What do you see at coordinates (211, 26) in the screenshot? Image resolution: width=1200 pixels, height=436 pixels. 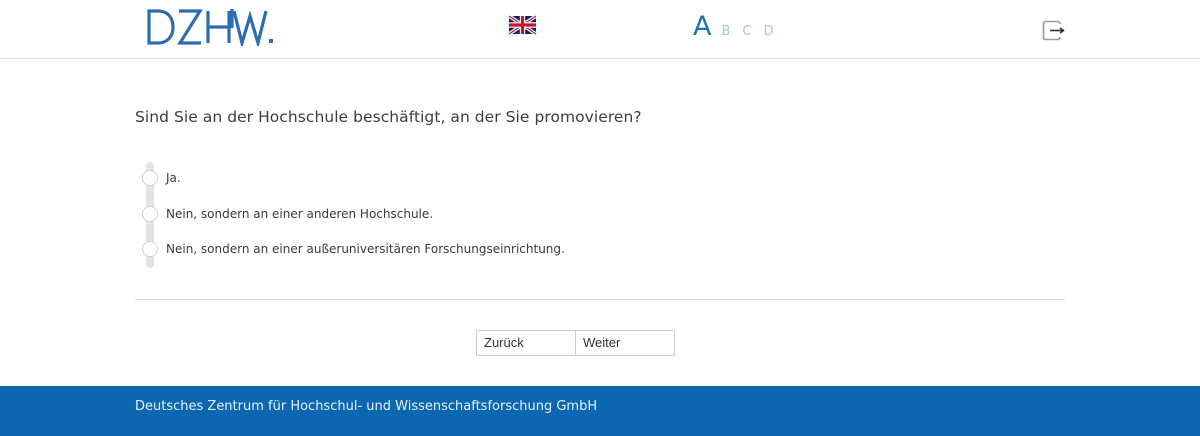 I see `dzhw-logo` at bounding box center [211, 26].